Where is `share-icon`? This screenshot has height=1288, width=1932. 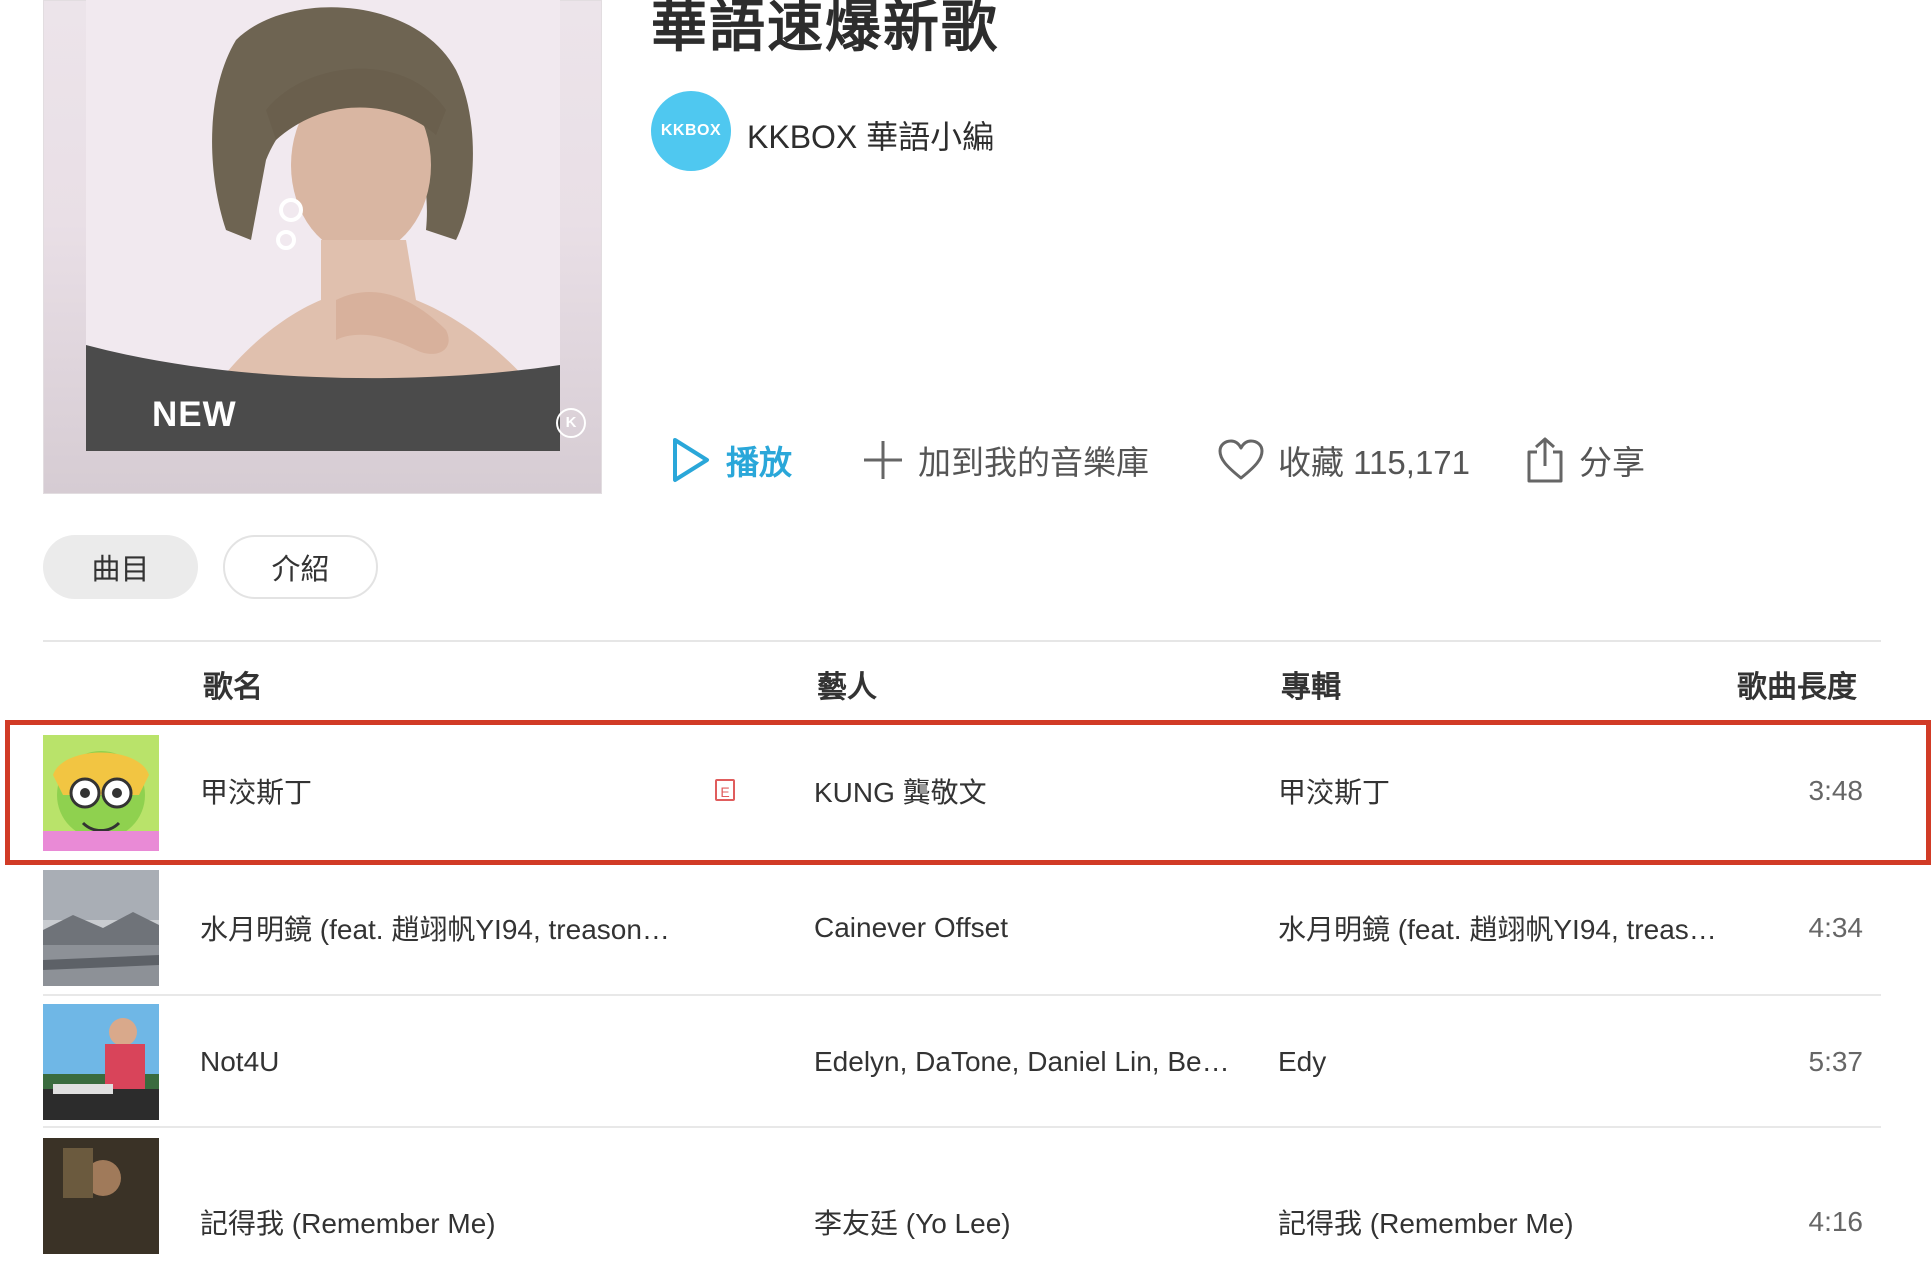 share-icon is located at coordinates (1545, 460).